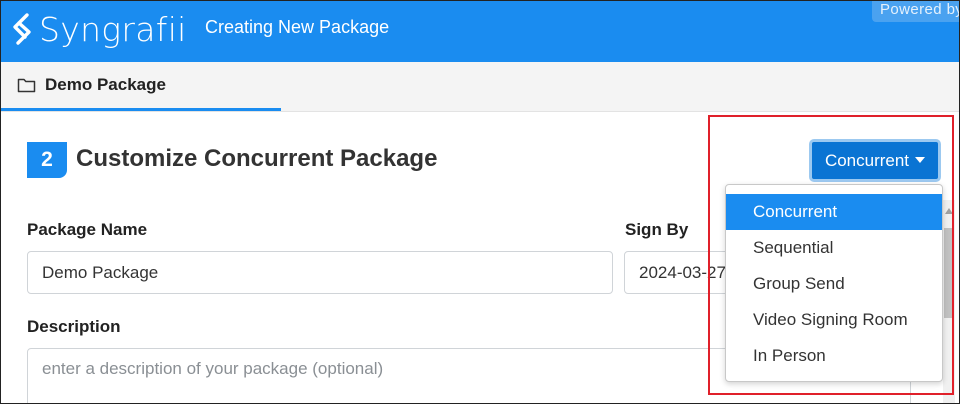  Describe the element at coordinates (480, 87) in the screenshot. I see `package-tab-bar: Demo Package` at that location.